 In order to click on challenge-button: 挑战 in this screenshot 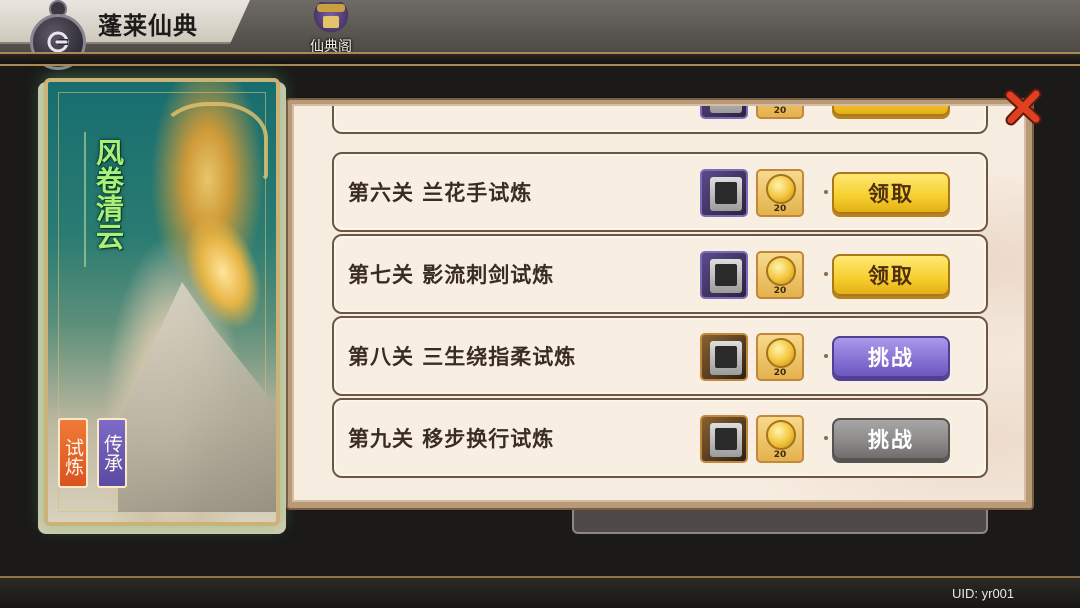, I will do `click(891, 357)`.